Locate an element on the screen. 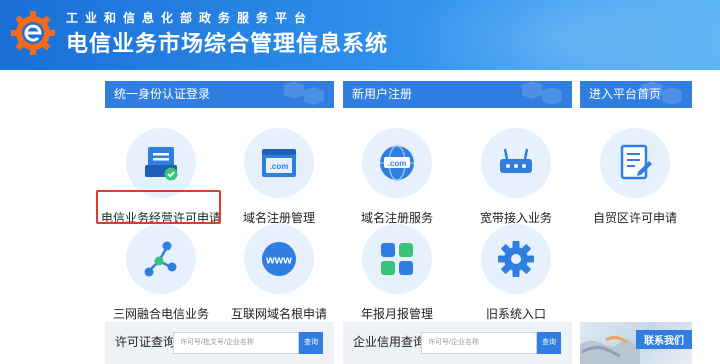 The height and width of the screenshot is (364, 720). service-legacy-system-entry: 旧系统入口 is located at coordinates (516, 273).